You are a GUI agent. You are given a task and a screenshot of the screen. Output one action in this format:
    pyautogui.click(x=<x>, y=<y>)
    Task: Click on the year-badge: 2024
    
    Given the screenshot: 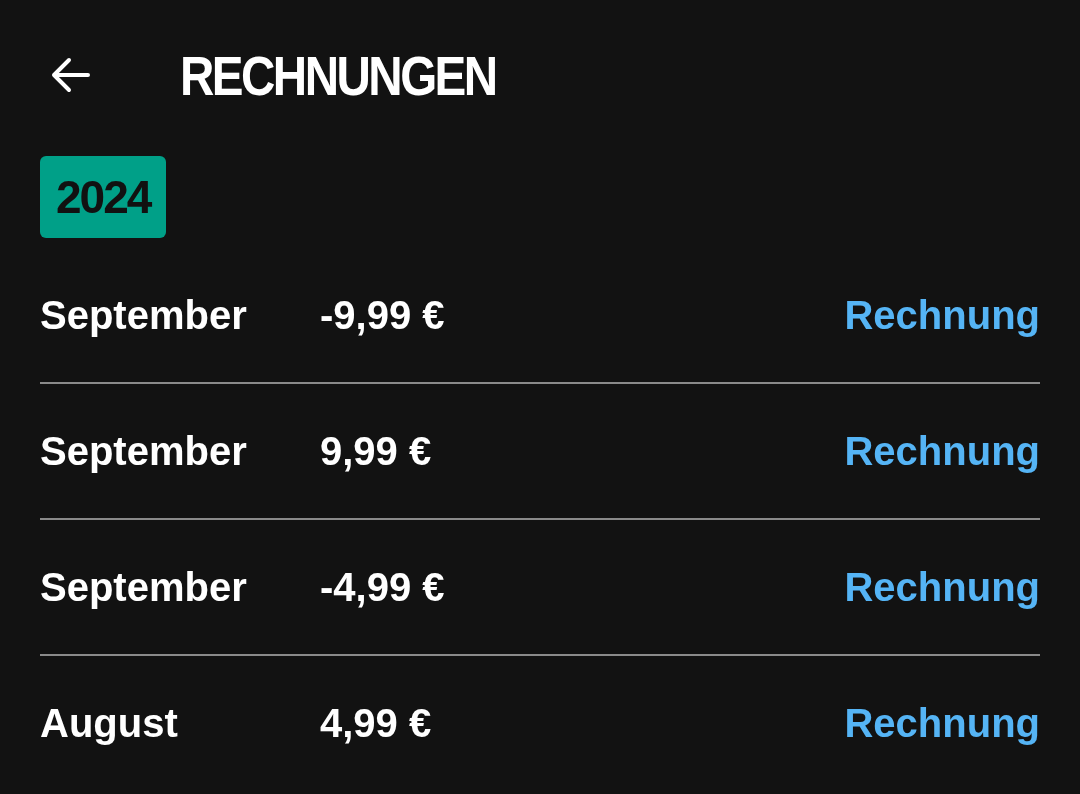 What is the action you would take?
    pyautogui.click(x=103, y=197)
    